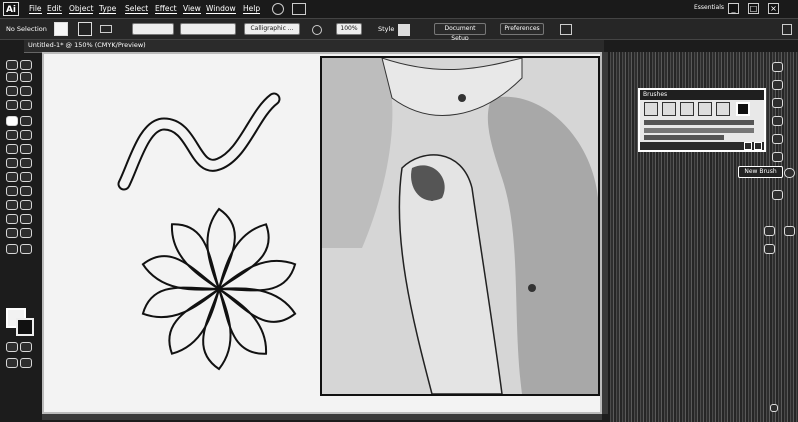 The width and height of the screenshot is (798, 422). I want to click on perspective-grid-tool-icon, so click(26, 177).